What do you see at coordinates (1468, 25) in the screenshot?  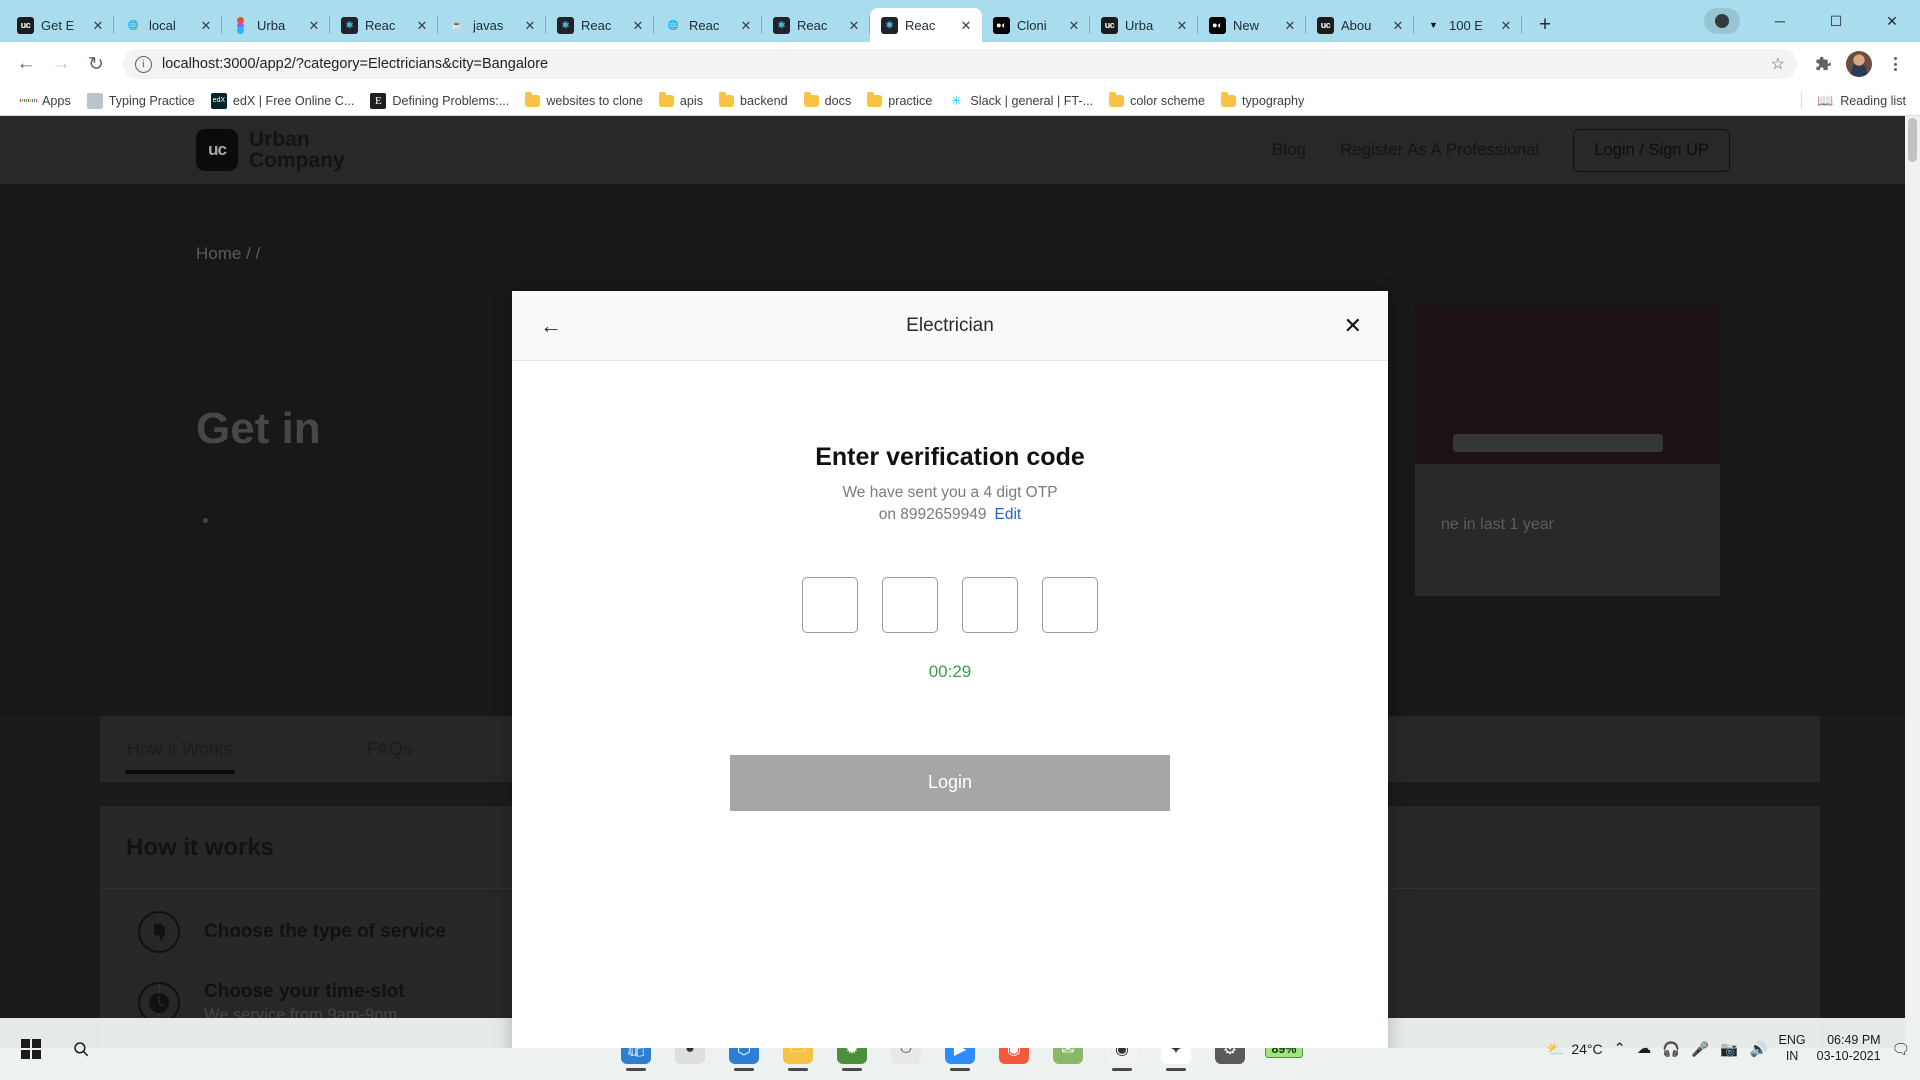 I see `browser-tab: ▼ 100 E ✕` at bounding box center [1468, 25].